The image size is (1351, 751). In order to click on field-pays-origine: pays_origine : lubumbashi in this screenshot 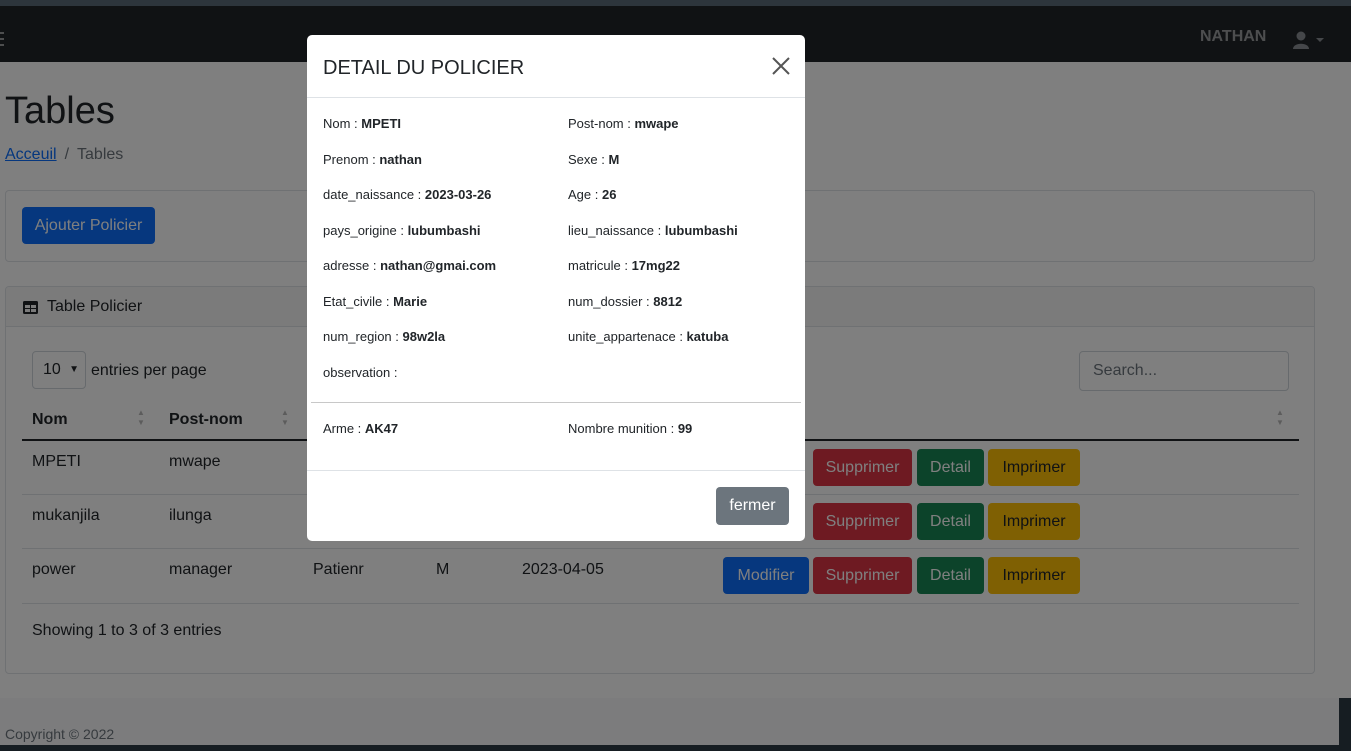, I will do `click(402, 230)`.